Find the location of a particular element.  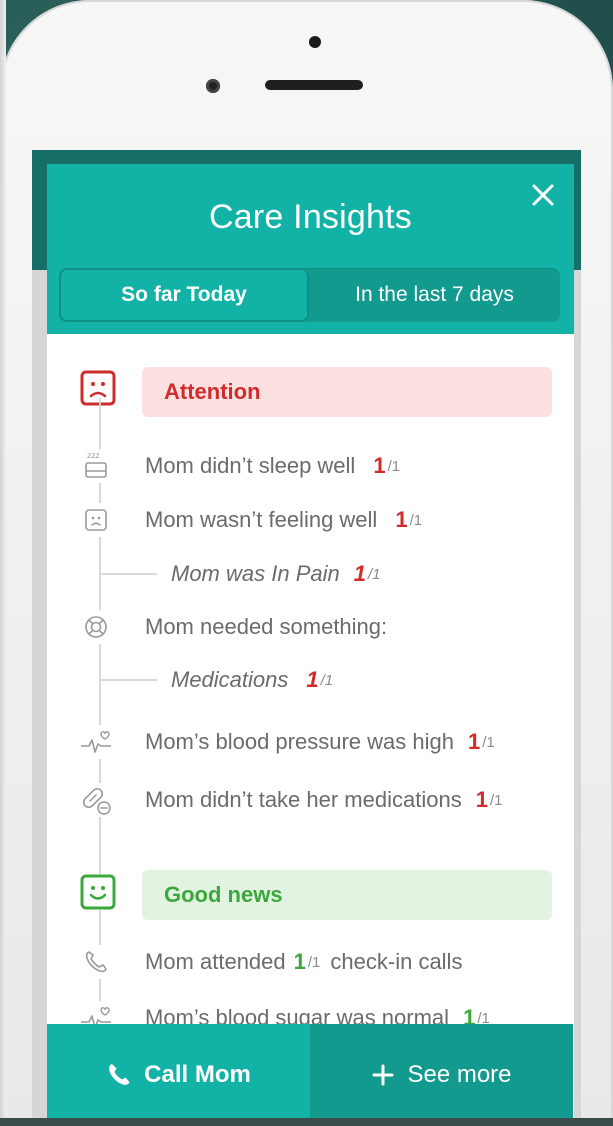

phone-edge is located at coordinates (3, 563).